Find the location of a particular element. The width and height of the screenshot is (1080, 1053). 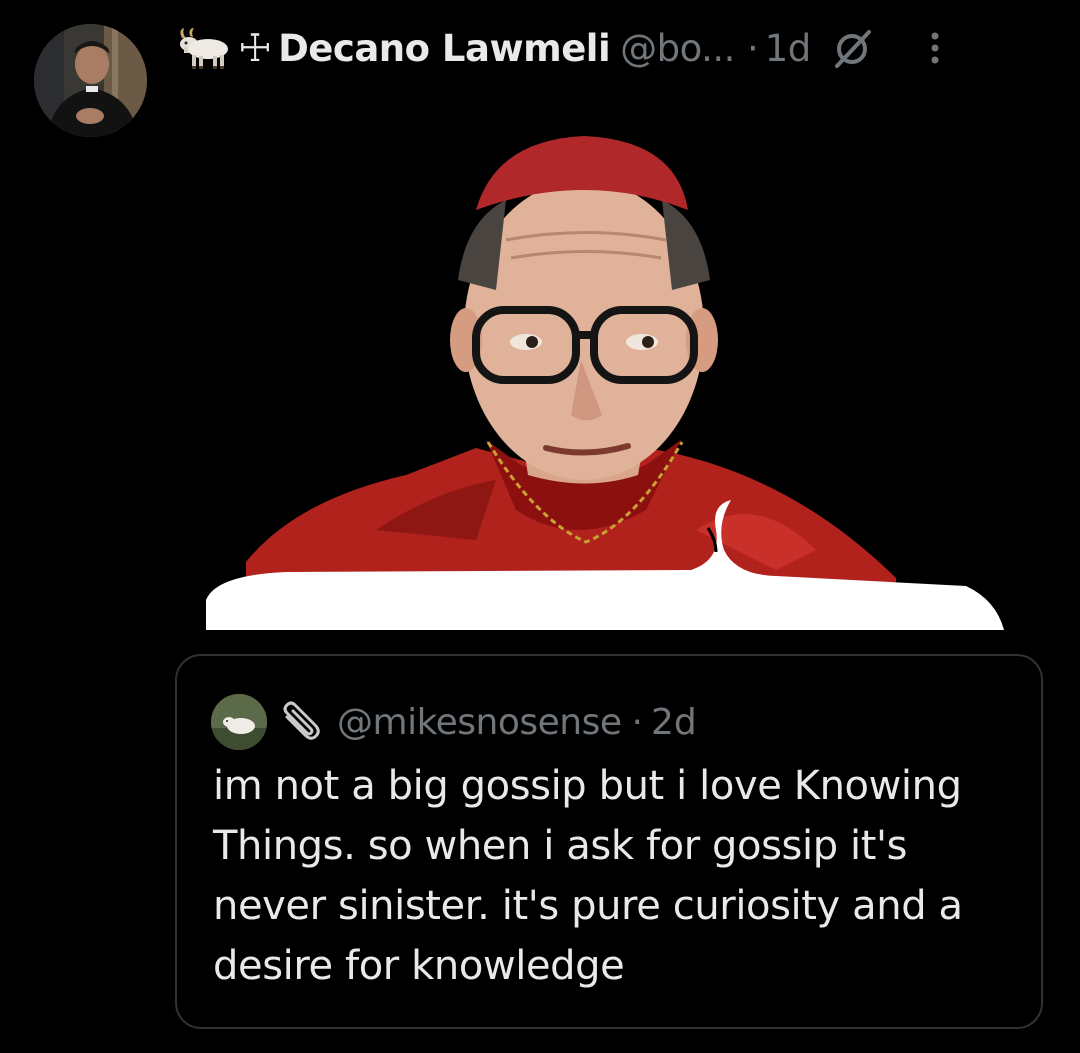

goat-emoji-icon is located at coordinates (204, 48).